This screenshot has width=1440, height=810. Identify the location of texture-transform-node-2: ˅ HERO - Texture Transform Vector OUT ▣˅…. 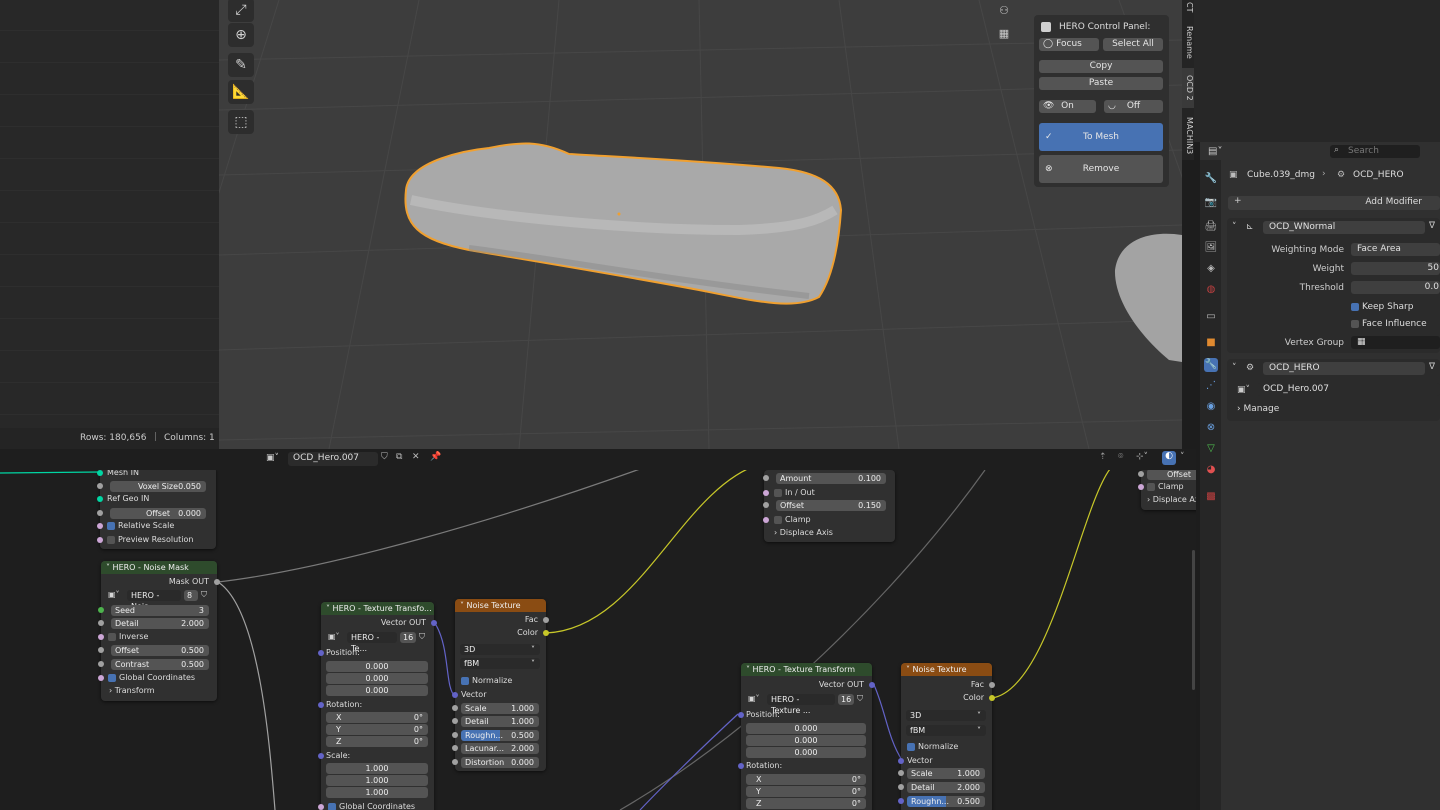
(806, 736).